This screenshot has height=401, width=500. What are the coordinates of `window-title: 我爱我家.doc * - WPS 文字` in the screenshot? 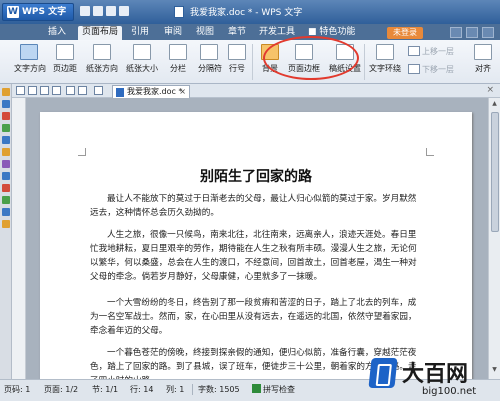 It's located at (246, 13).